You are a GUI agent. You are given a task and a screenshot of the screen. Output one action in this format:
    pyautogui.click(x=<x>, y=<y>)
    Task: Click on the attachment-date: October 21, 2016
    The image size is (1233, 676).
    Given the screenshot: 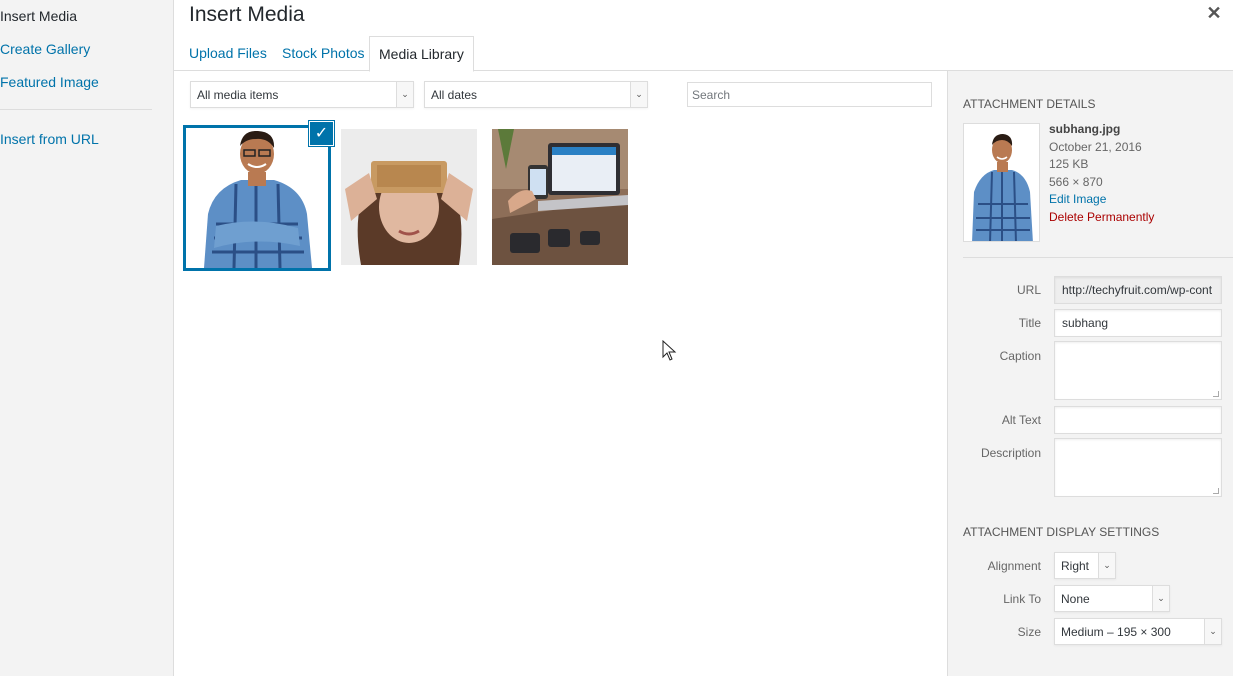 What is the action you would take?
    pyautogui.click(x=1095, y=147)
    